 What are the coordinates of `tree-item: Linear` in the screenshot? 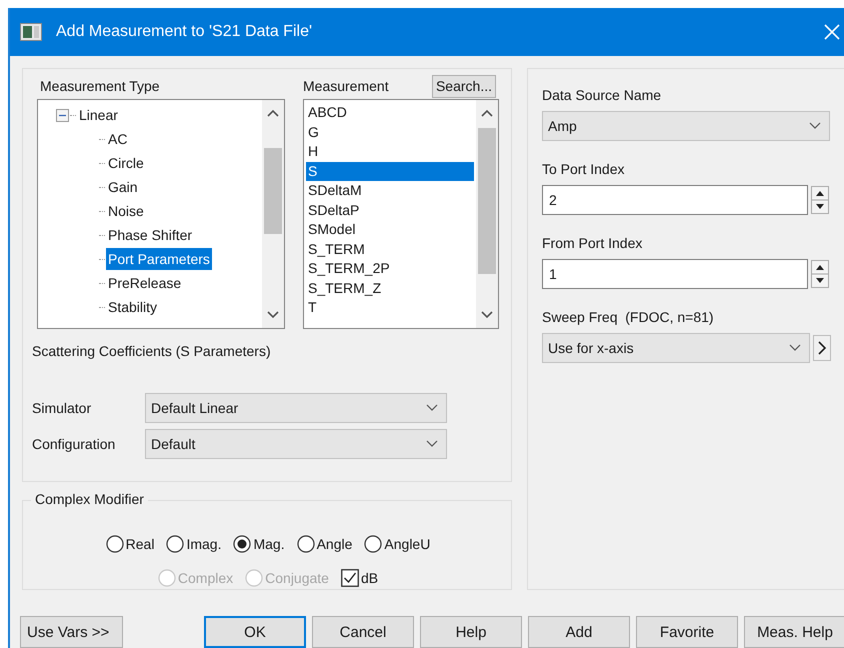 It's located at (98, 115).